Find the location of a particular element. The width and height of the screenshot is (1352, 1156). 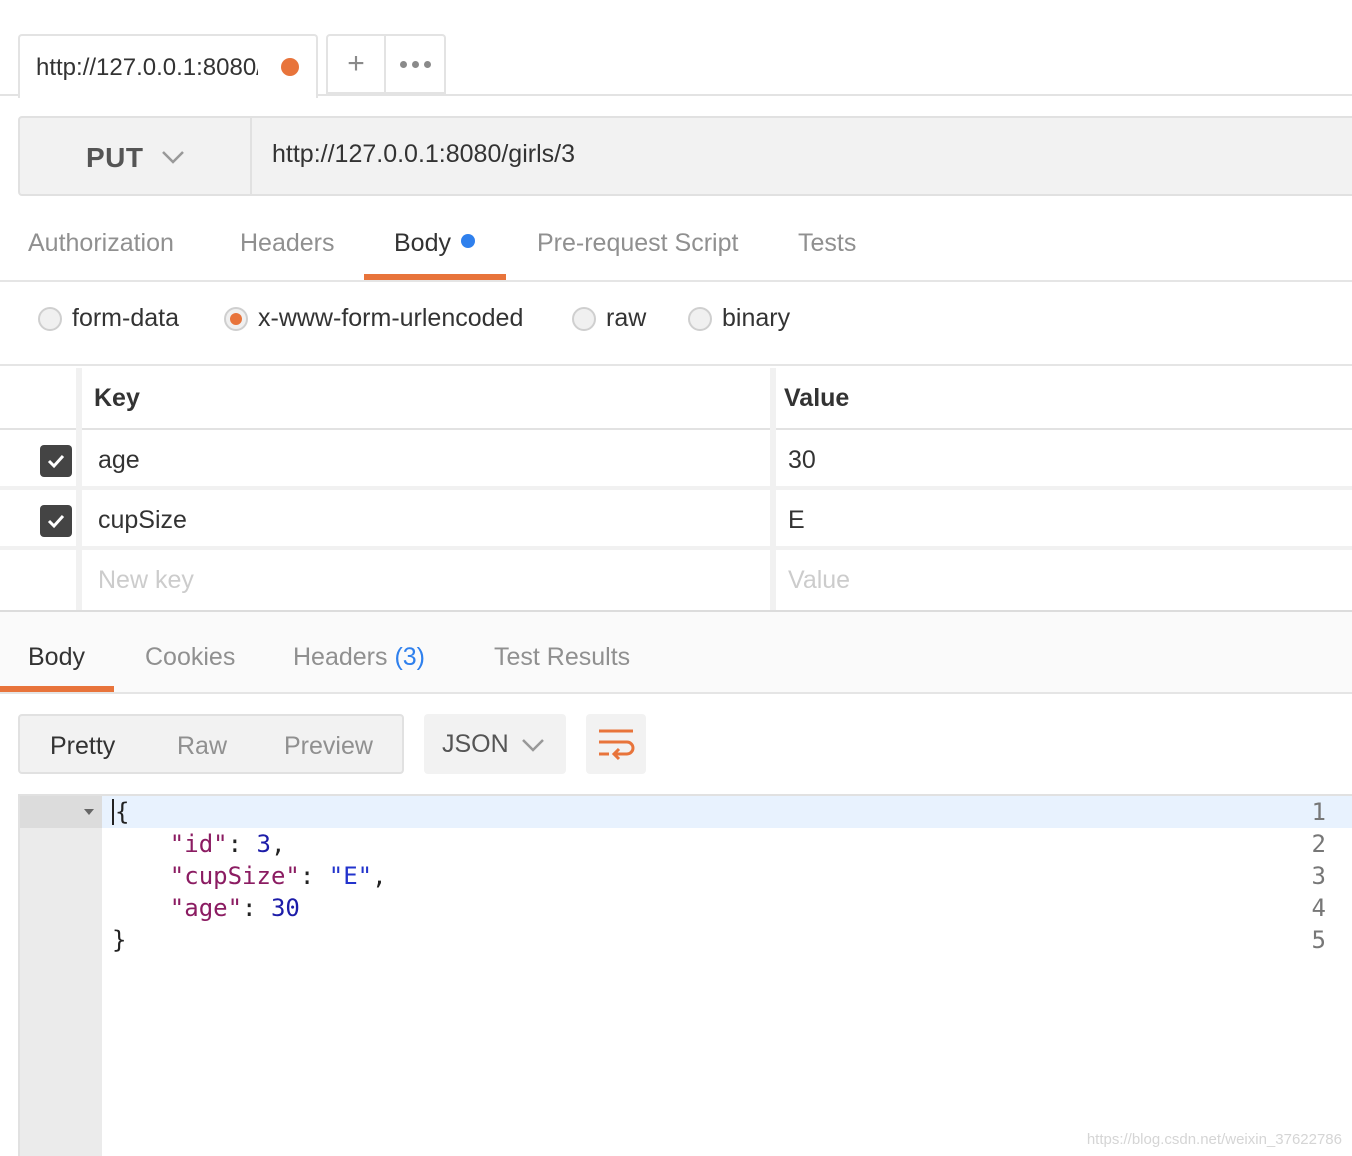

view-pretty-button: Pretty is located at coordinates (82, 746).